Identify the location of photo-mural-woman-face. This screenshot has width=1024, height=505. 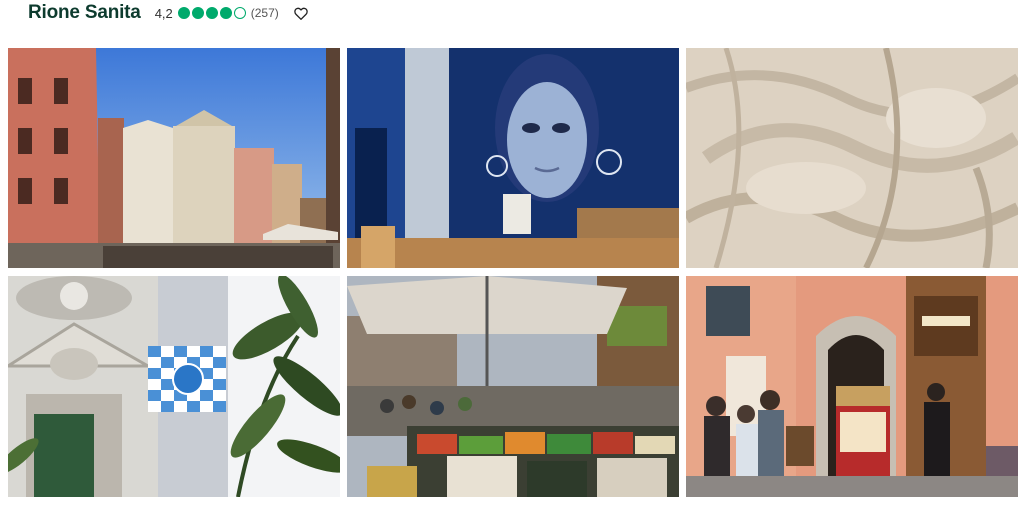
(513, 158).